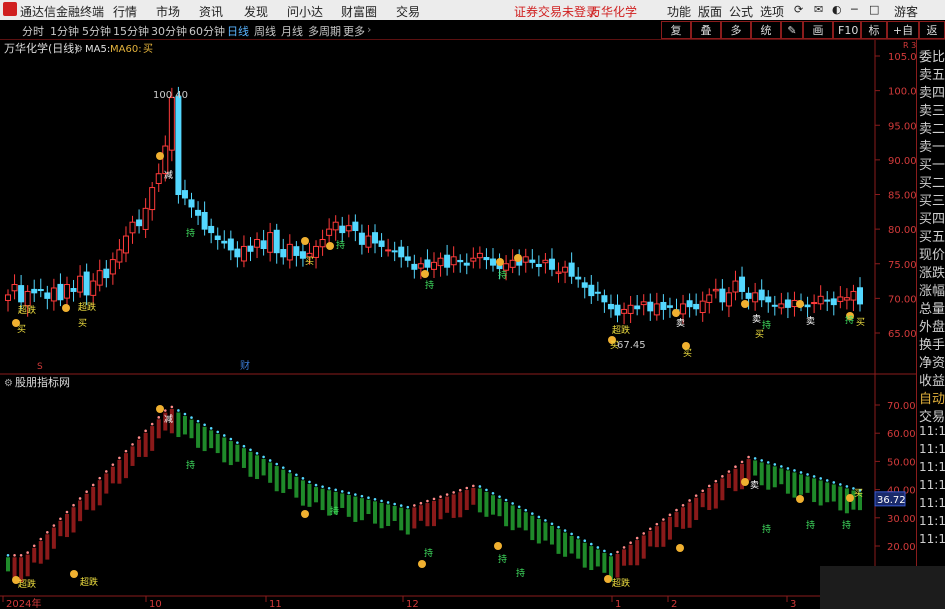  What do you see at coordinates (932, 255) in the screenshot?
I see `side-label: 现价` at bounding box center [932, 255].